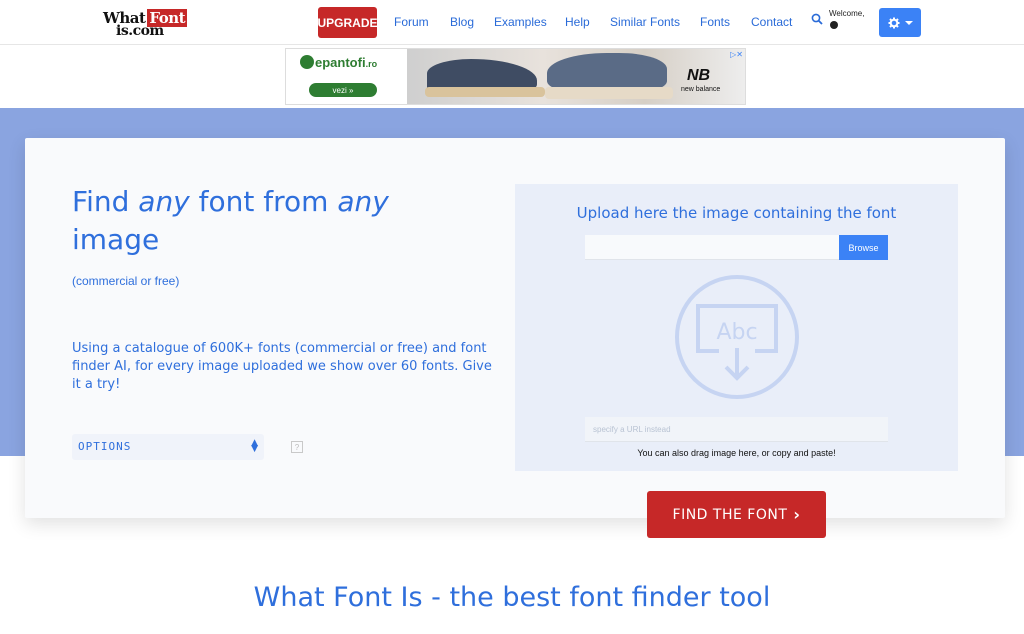  I want to click on ad-banner: epantofi.ro vezi » NB new balance ▷✕, so click(515, 76).